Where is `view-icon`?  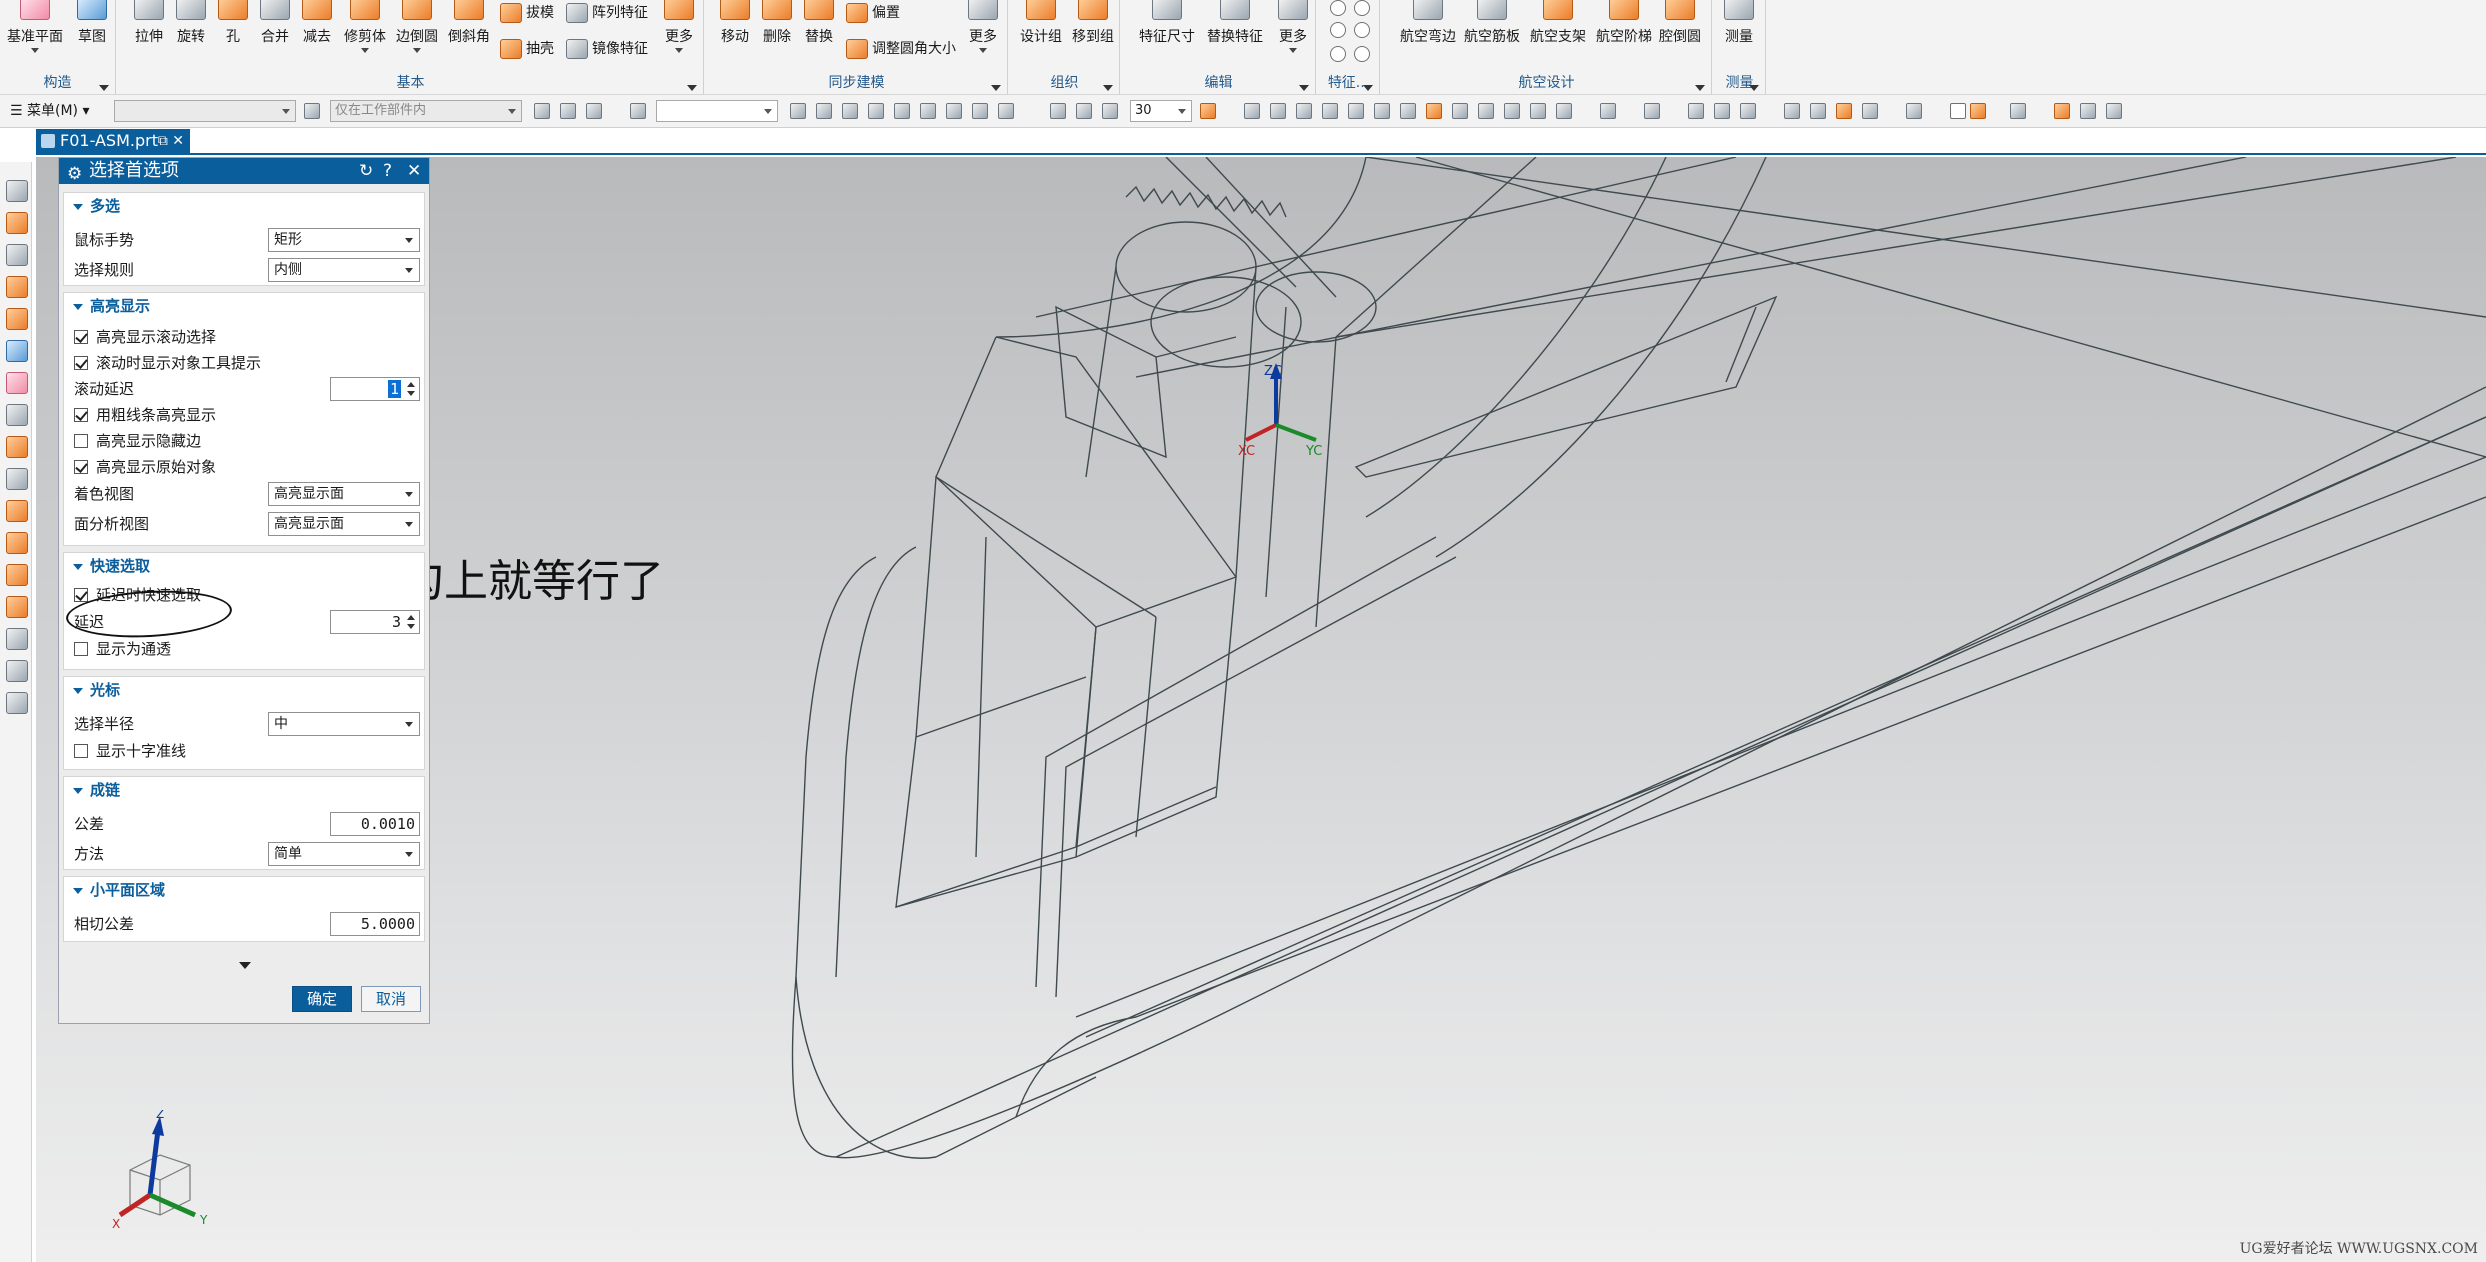 view-icon is located at coordinates (1208, 111).